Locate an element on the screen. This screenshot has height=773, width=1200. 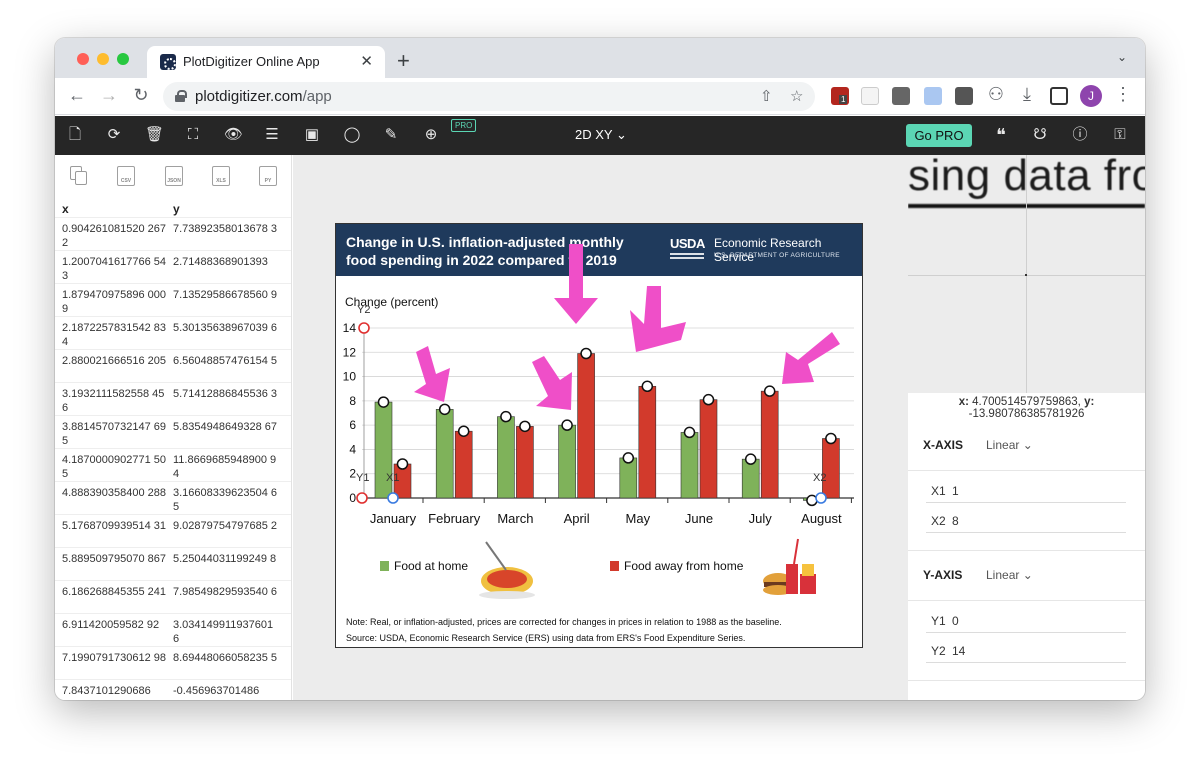
download-icon: ⤓ is located at coordinates (1027, 94).